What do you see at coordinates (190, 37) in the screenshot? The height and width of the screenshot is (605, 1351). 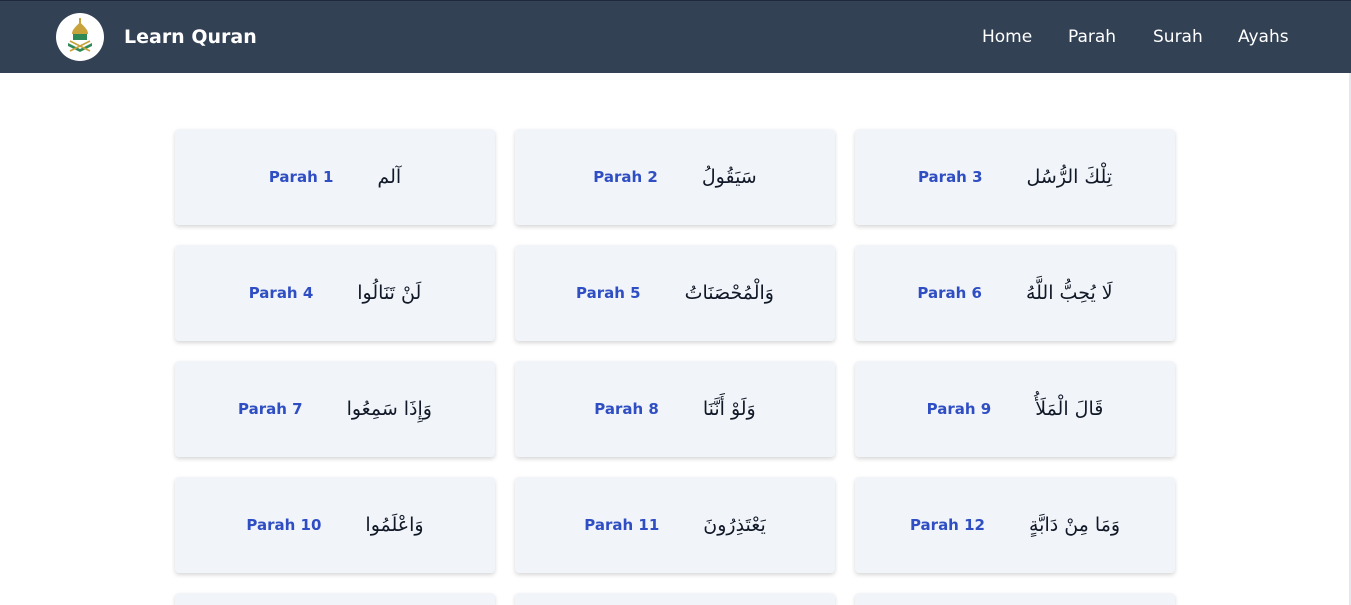 I see `brand-title: Learn Quran` at bounding box center [190, 37].